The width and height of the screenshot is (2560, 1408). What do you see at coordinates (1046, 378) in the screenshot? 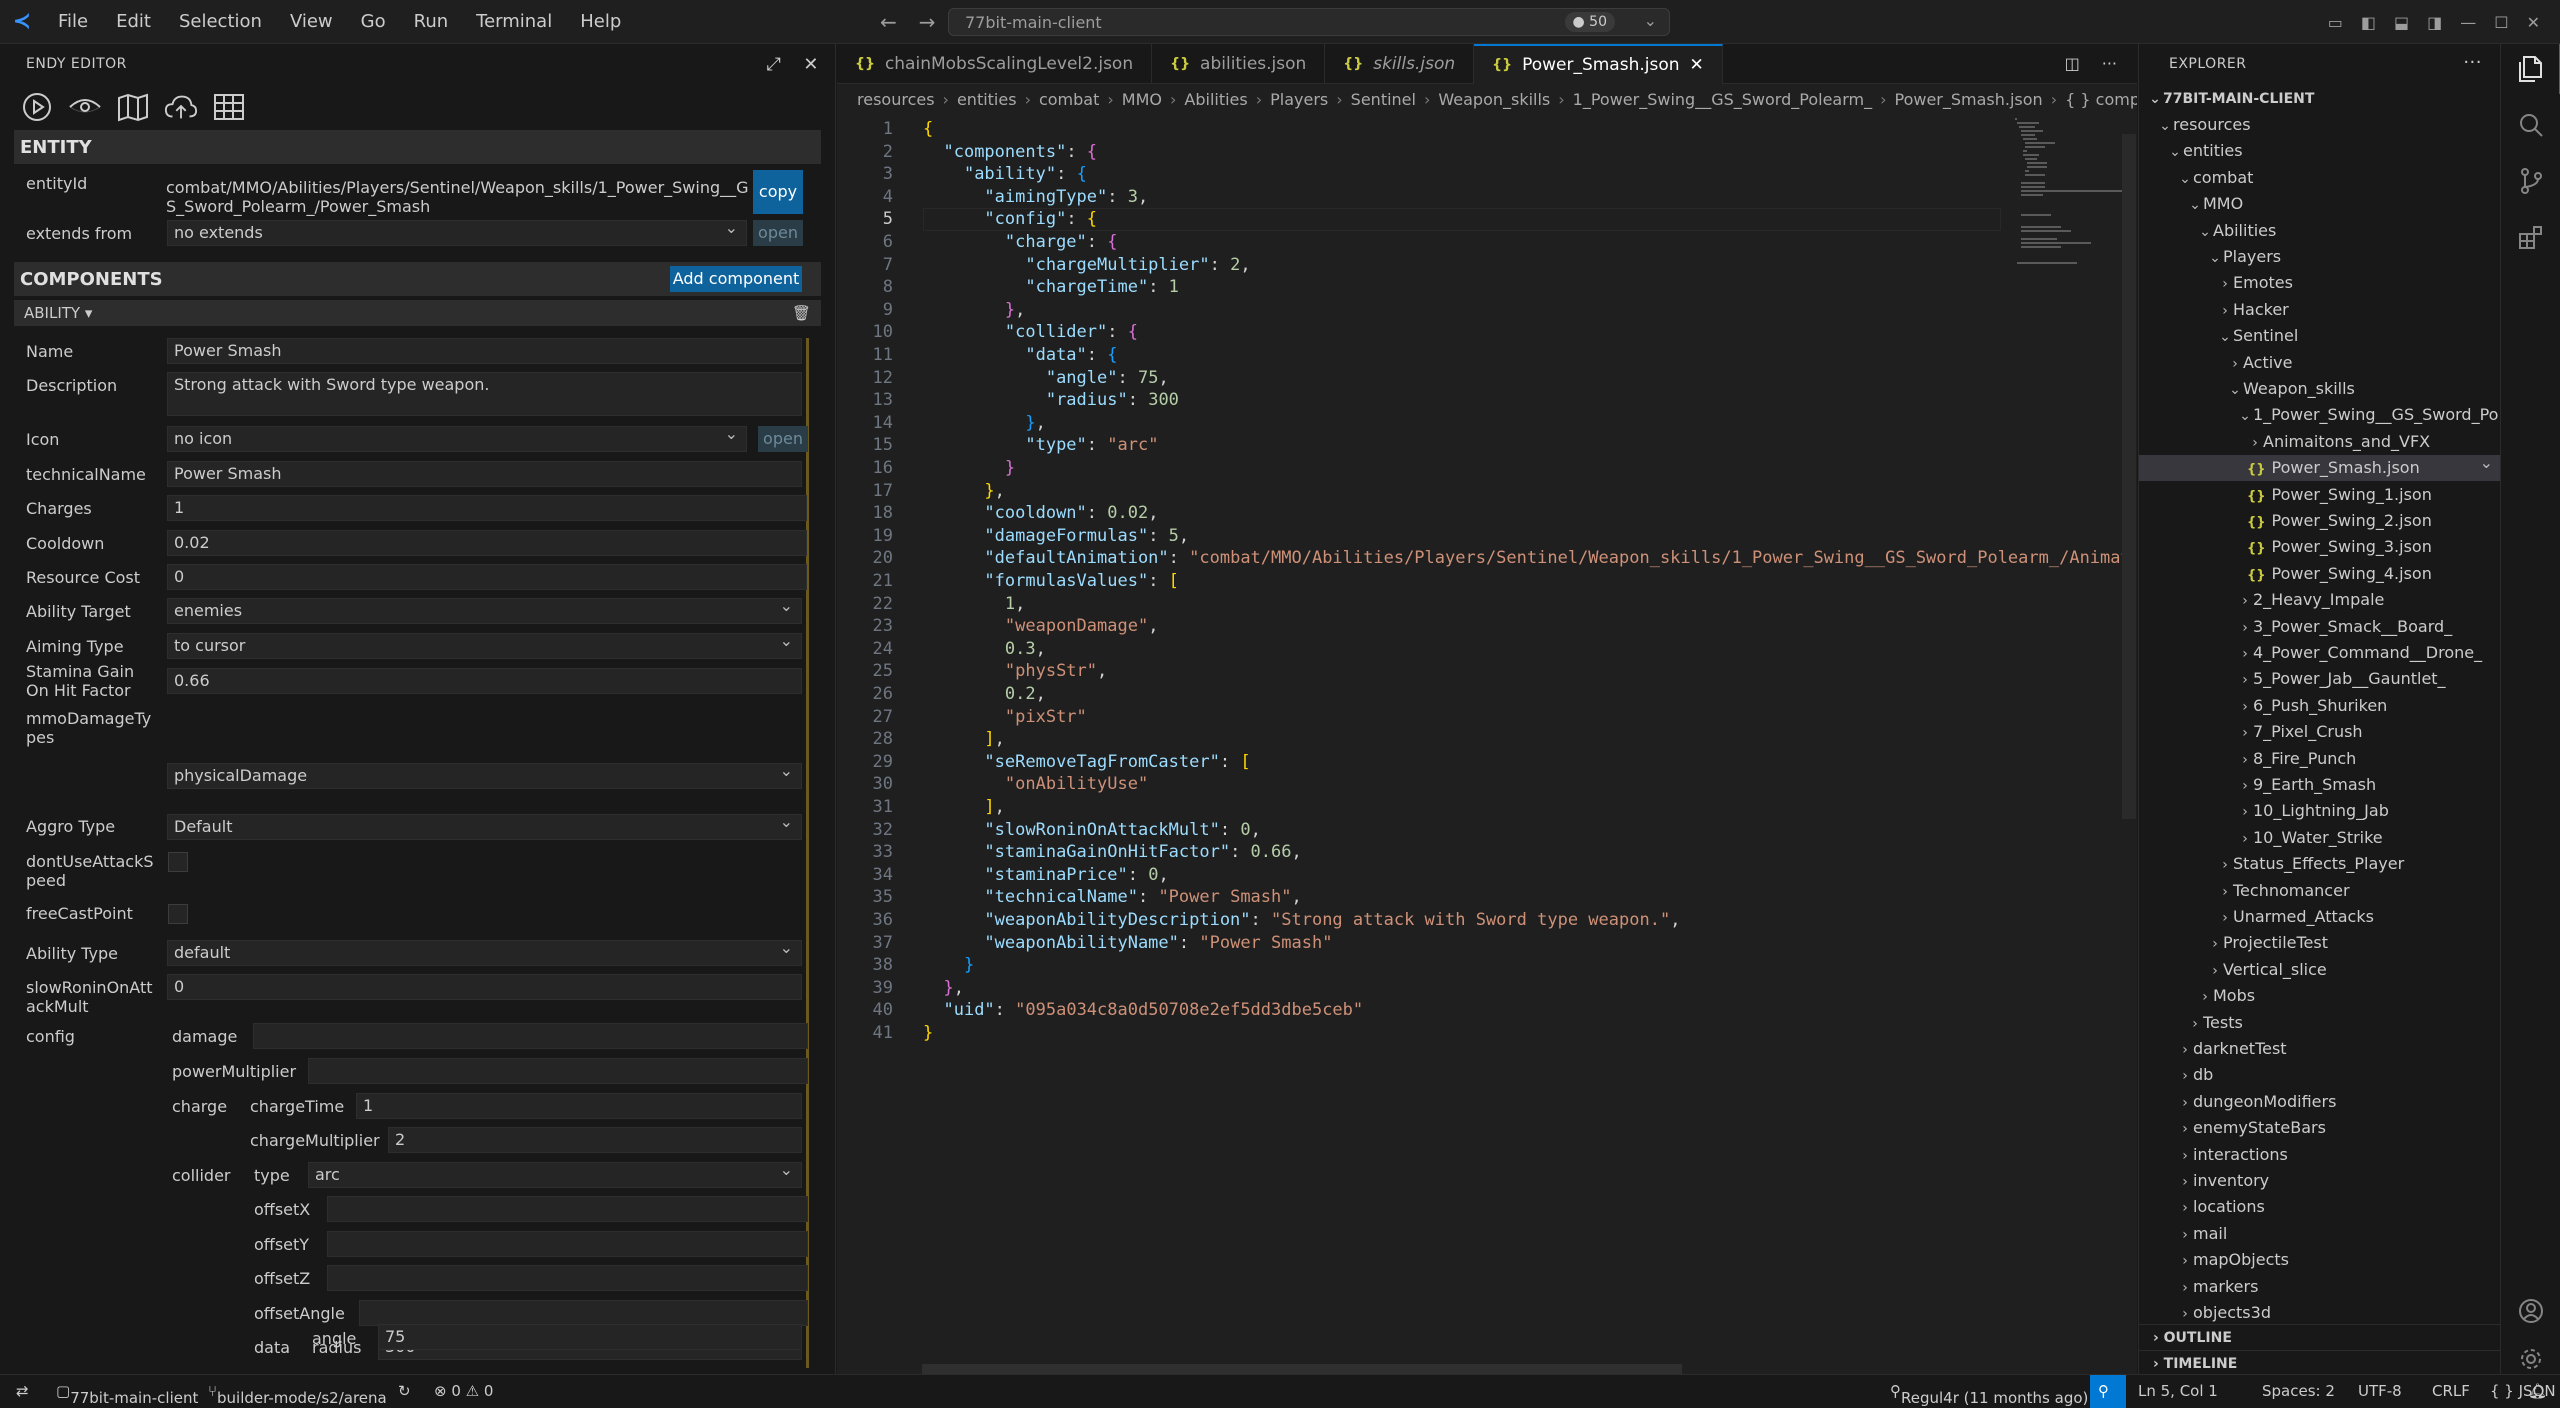
I see `code-line: "angle": 75,` at bounding box center [1046, 378].